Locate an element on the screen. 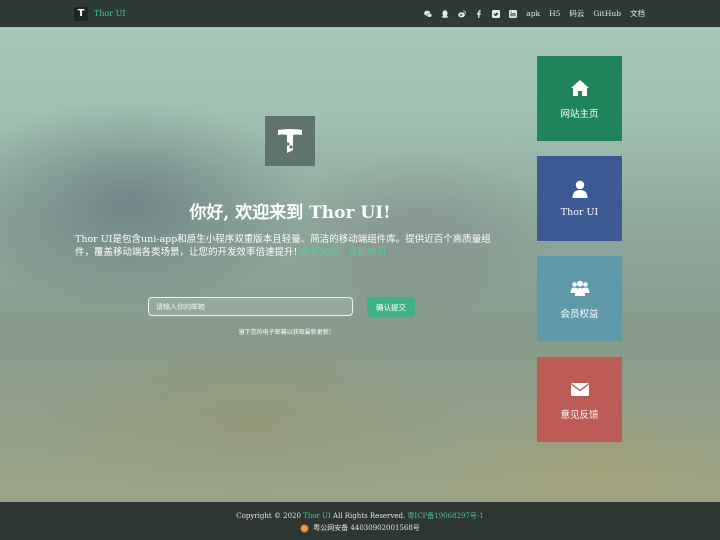 This screenshot has height=540, width=720. footer-police-record: 粤公网安备 44030902001568号 is located at coordinates (360, 528).